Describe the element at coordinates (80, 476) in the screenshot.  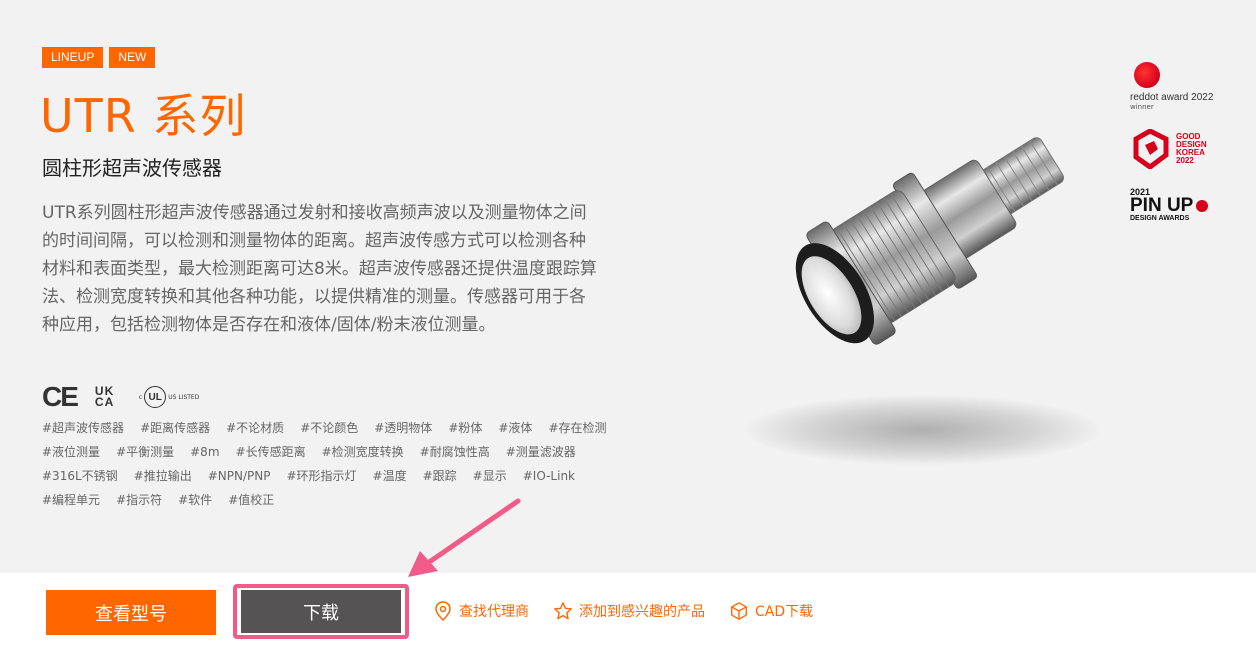
I see `tag-item: #316L不锈钢` at that location.